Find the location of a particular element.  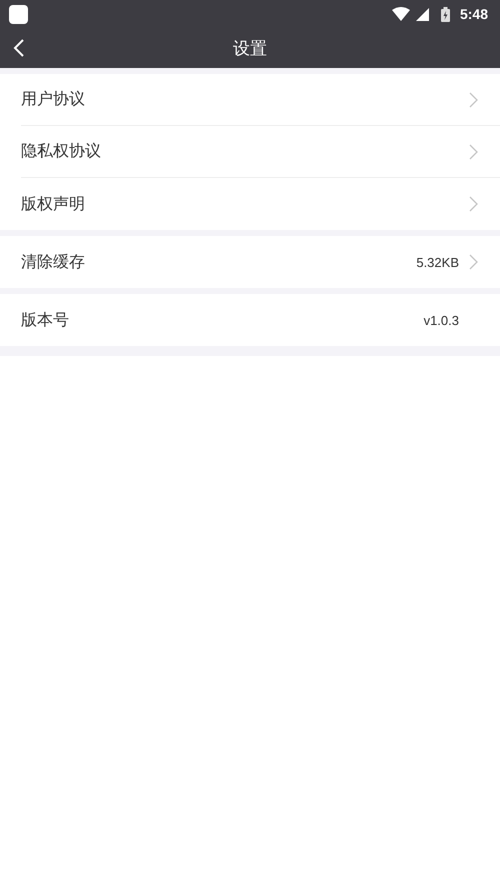

row-label: 版本号 is located at coordinates (45, 320).